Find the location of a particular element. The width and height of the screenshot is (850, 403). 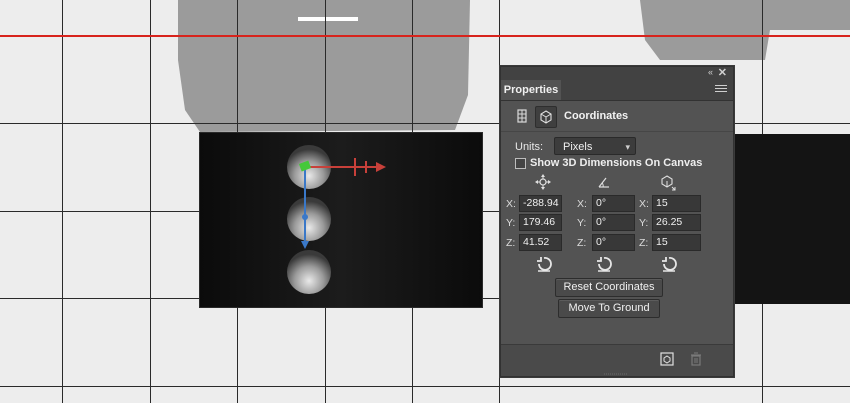

position-z-label: Z: is located at coordinates (511, 243).